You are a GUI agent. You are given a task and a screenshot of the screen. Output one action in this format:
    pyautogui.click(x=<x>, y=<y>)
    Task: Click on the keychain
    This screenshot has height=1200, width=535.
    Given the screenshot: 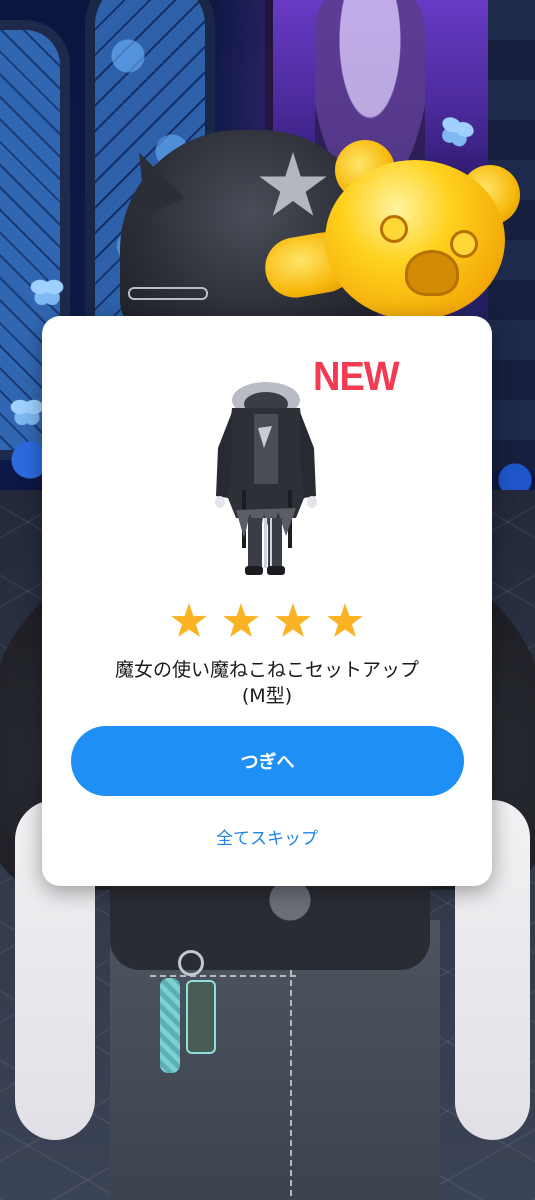 What is the action you would take?
    pyautogui.click(x=190, y=1015)
    